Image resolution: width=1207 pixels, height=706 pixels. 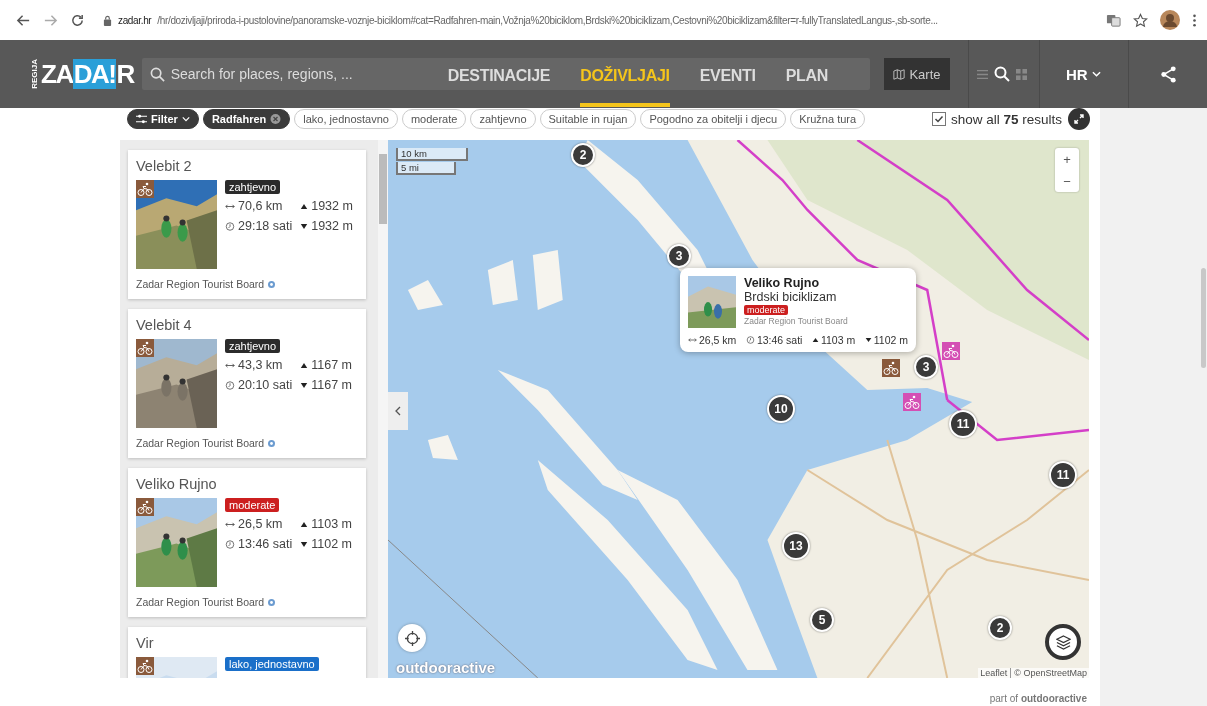 I want to click on checkbox, so click(x=938, y=119).